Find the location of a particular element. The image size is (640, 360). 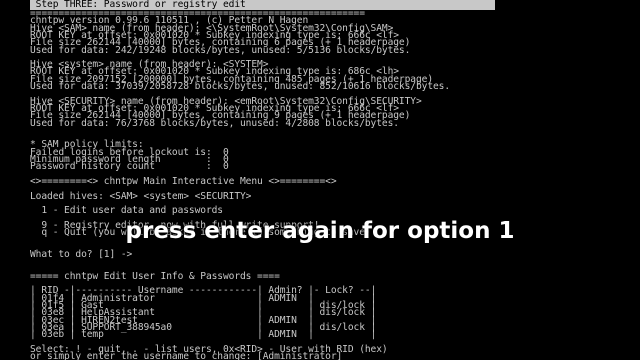

video-caption: press enter again for option 1 is located at coordinates (320, 231).